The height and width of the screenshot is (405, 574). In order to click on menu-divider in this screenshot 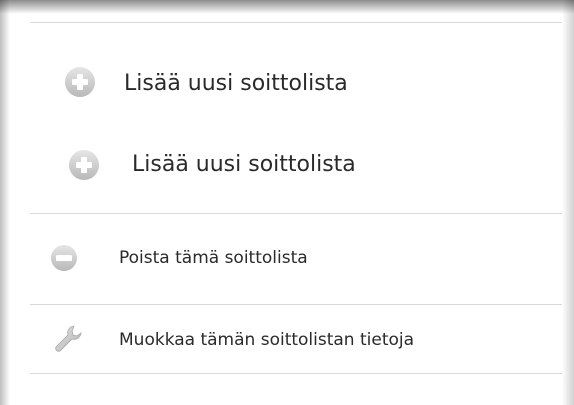, I will do `click(296, 373)`.